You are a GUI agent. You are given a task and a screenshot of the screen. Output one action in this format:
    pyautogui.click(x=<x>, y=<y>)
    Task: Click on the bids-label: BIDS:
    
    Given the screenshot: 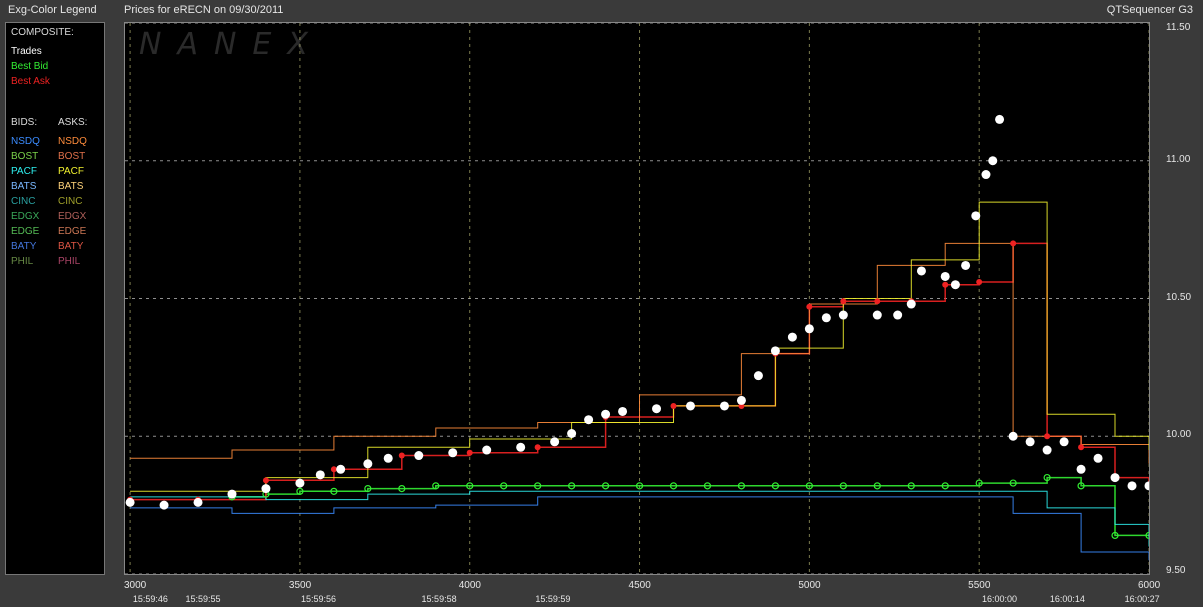 What is the action you would take?
    pyautogui.click(x=24, y=122)
    